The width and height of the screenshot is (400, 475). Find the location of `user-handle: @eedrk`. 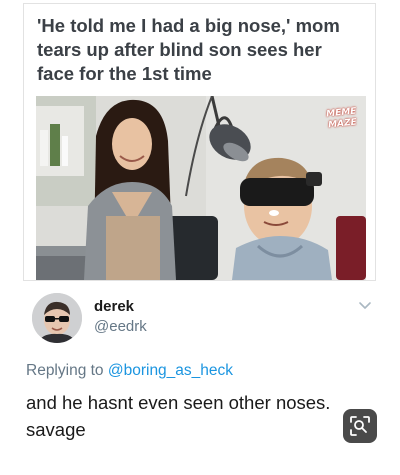

user-handle: @eedrk is located at coordinates (120, 326).